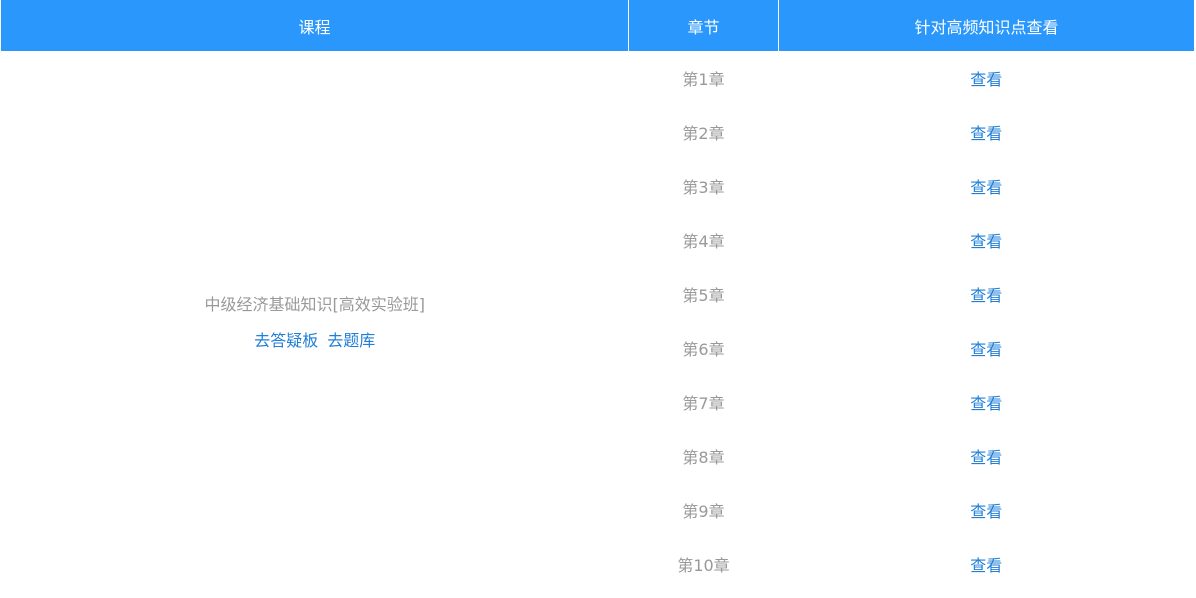 This screenshot has height=598, width=1196. What do you see at coordinates (703, 133) in the screenshot?
I see `chapter-label: 第2章` at bounding box center [703, 133].